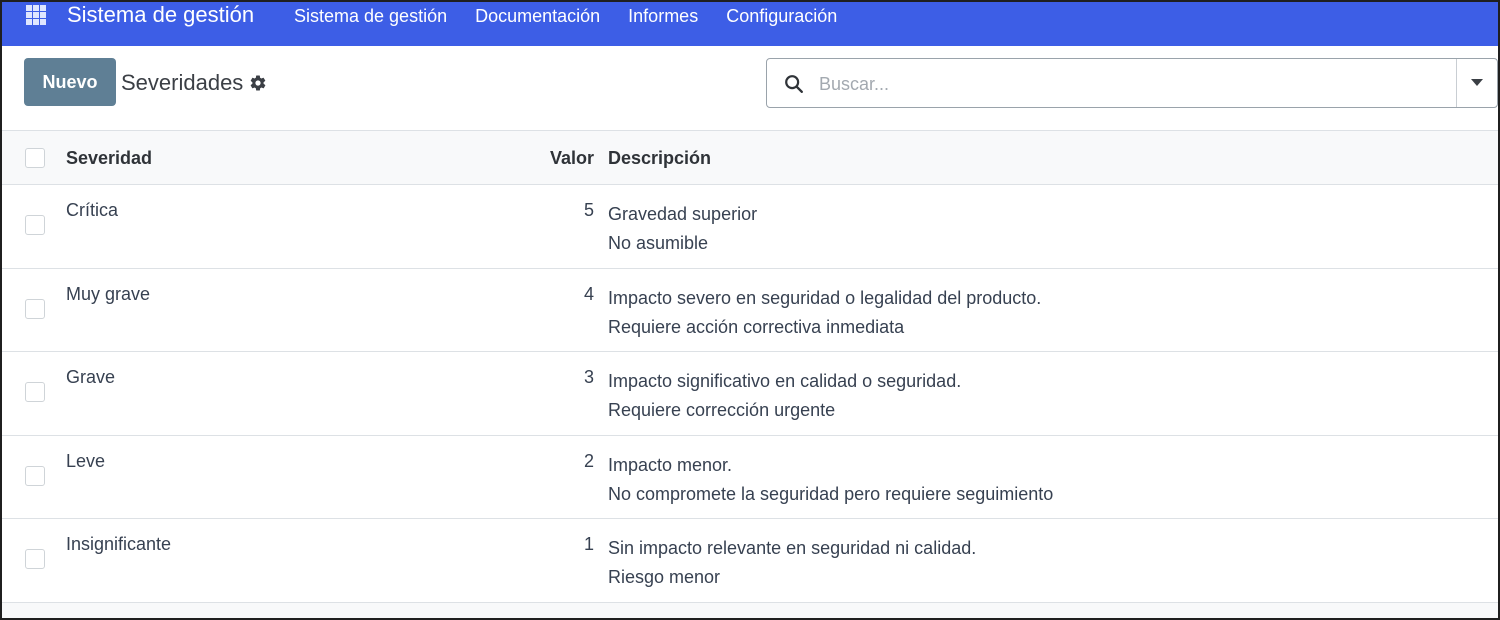  What do you see at coordinates (160, 15) in the screenshot?
I see `app-brand: Sistema de gestión` at bounding box center [160, 15].